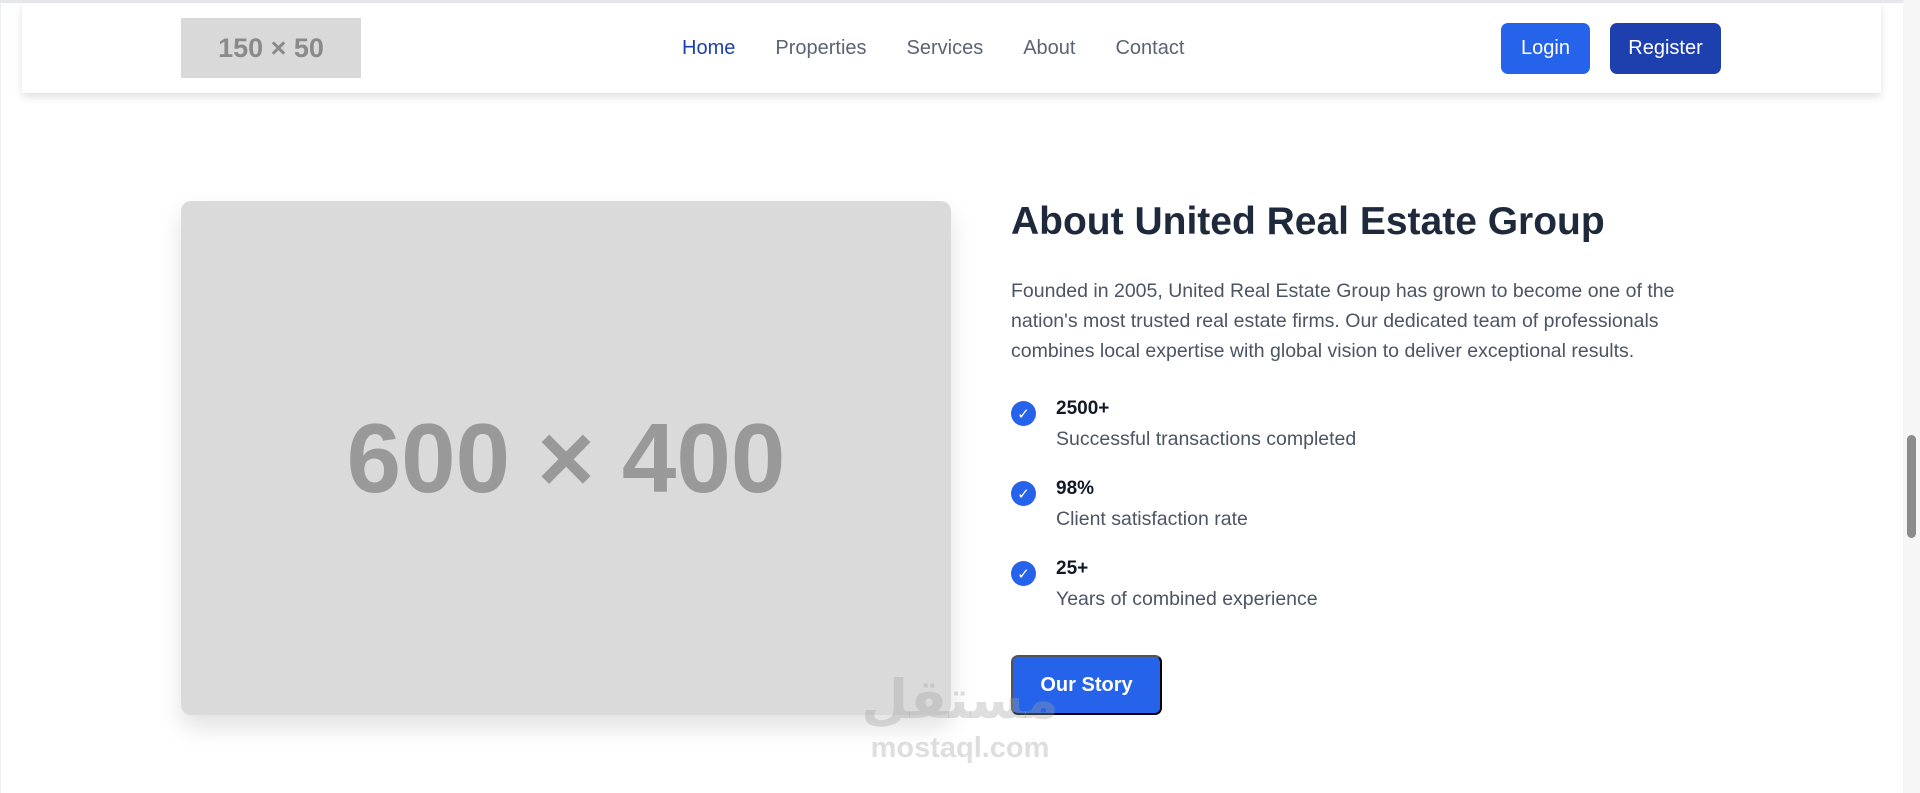  What do you see at coordinates (708, 48) in the screenshot?
I see `nav-link-home: Home` at bounding box center [708, 48].